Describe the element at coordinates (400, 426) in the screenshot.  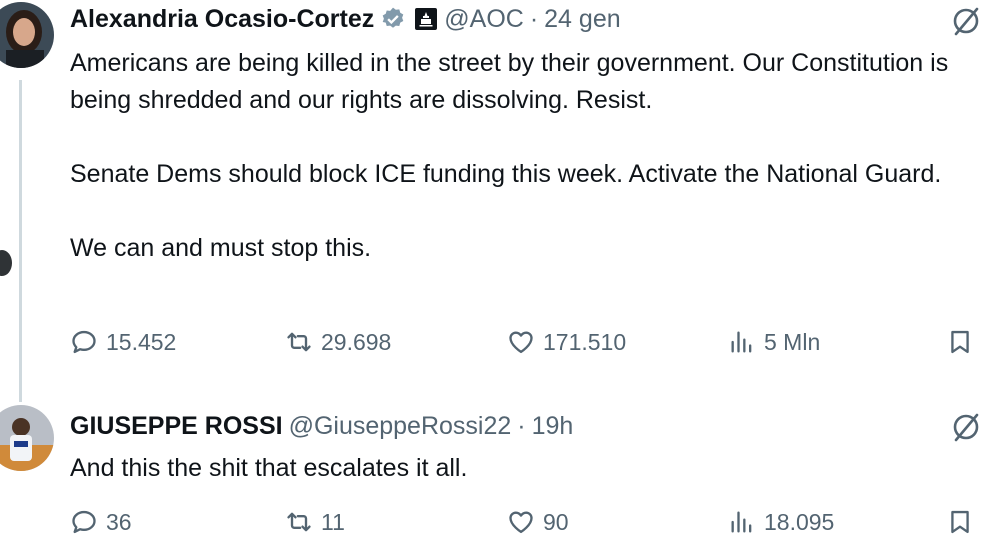
I see `author-handle: @GiuseppeRossi22` at that location.